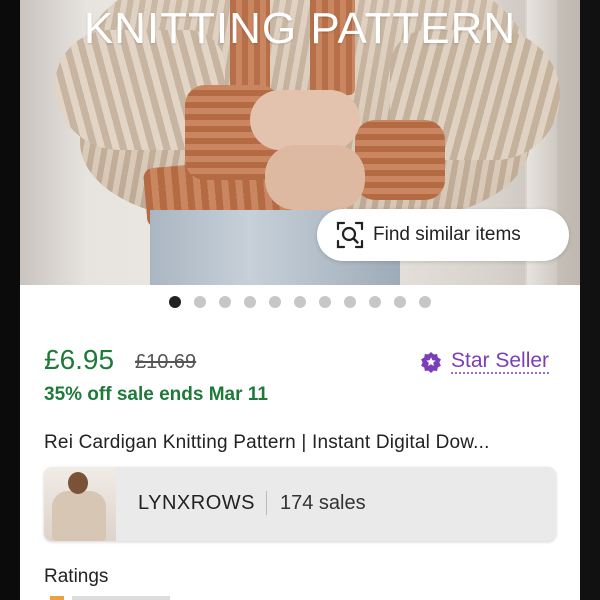 Image resolution: width=600 pixels, height=600 pixels. Describe the element at coordinates (10, 300) in the screenshot. I see `screen-left-border` at that location.